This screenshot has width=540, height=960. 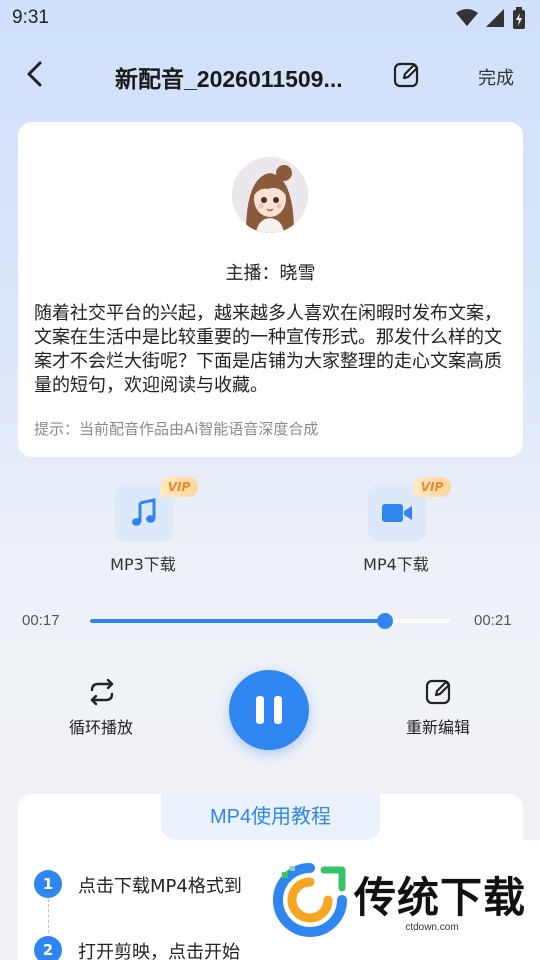 I want to click on loop-button: 循环播放, so click(x=101, y=708).